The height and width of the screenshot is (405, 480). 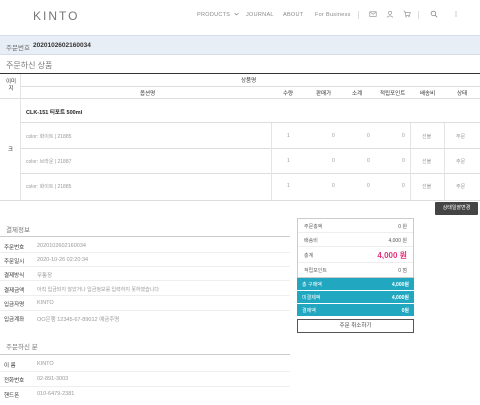 What do you see at coordinates (14, 305) in the screenshot?
I see `payment-label: 입금자명` at bounding box center [14, 305].